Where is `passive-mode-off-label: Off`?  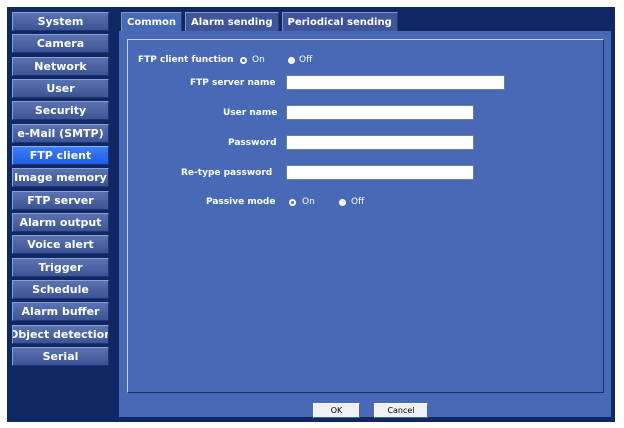 passive-mode-off-label: Off is located at coordinates (358, 202).